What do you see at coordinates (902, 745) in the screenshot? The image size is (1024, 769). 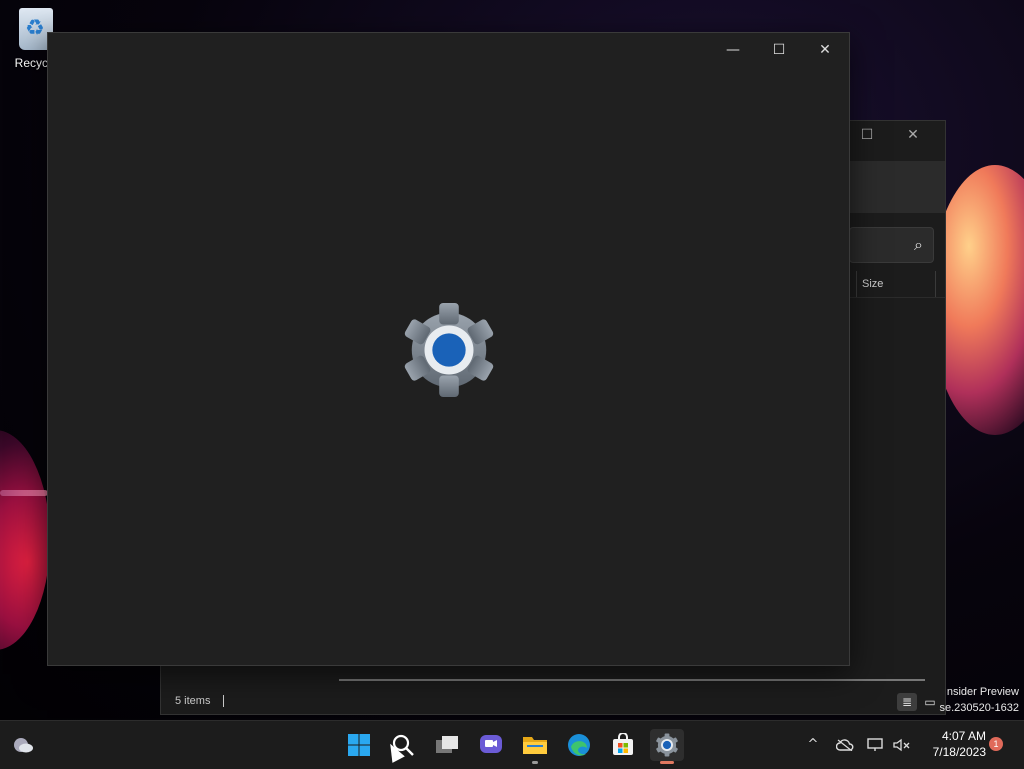 I see `volume-muted-icon` at bounding box center [902, 745].